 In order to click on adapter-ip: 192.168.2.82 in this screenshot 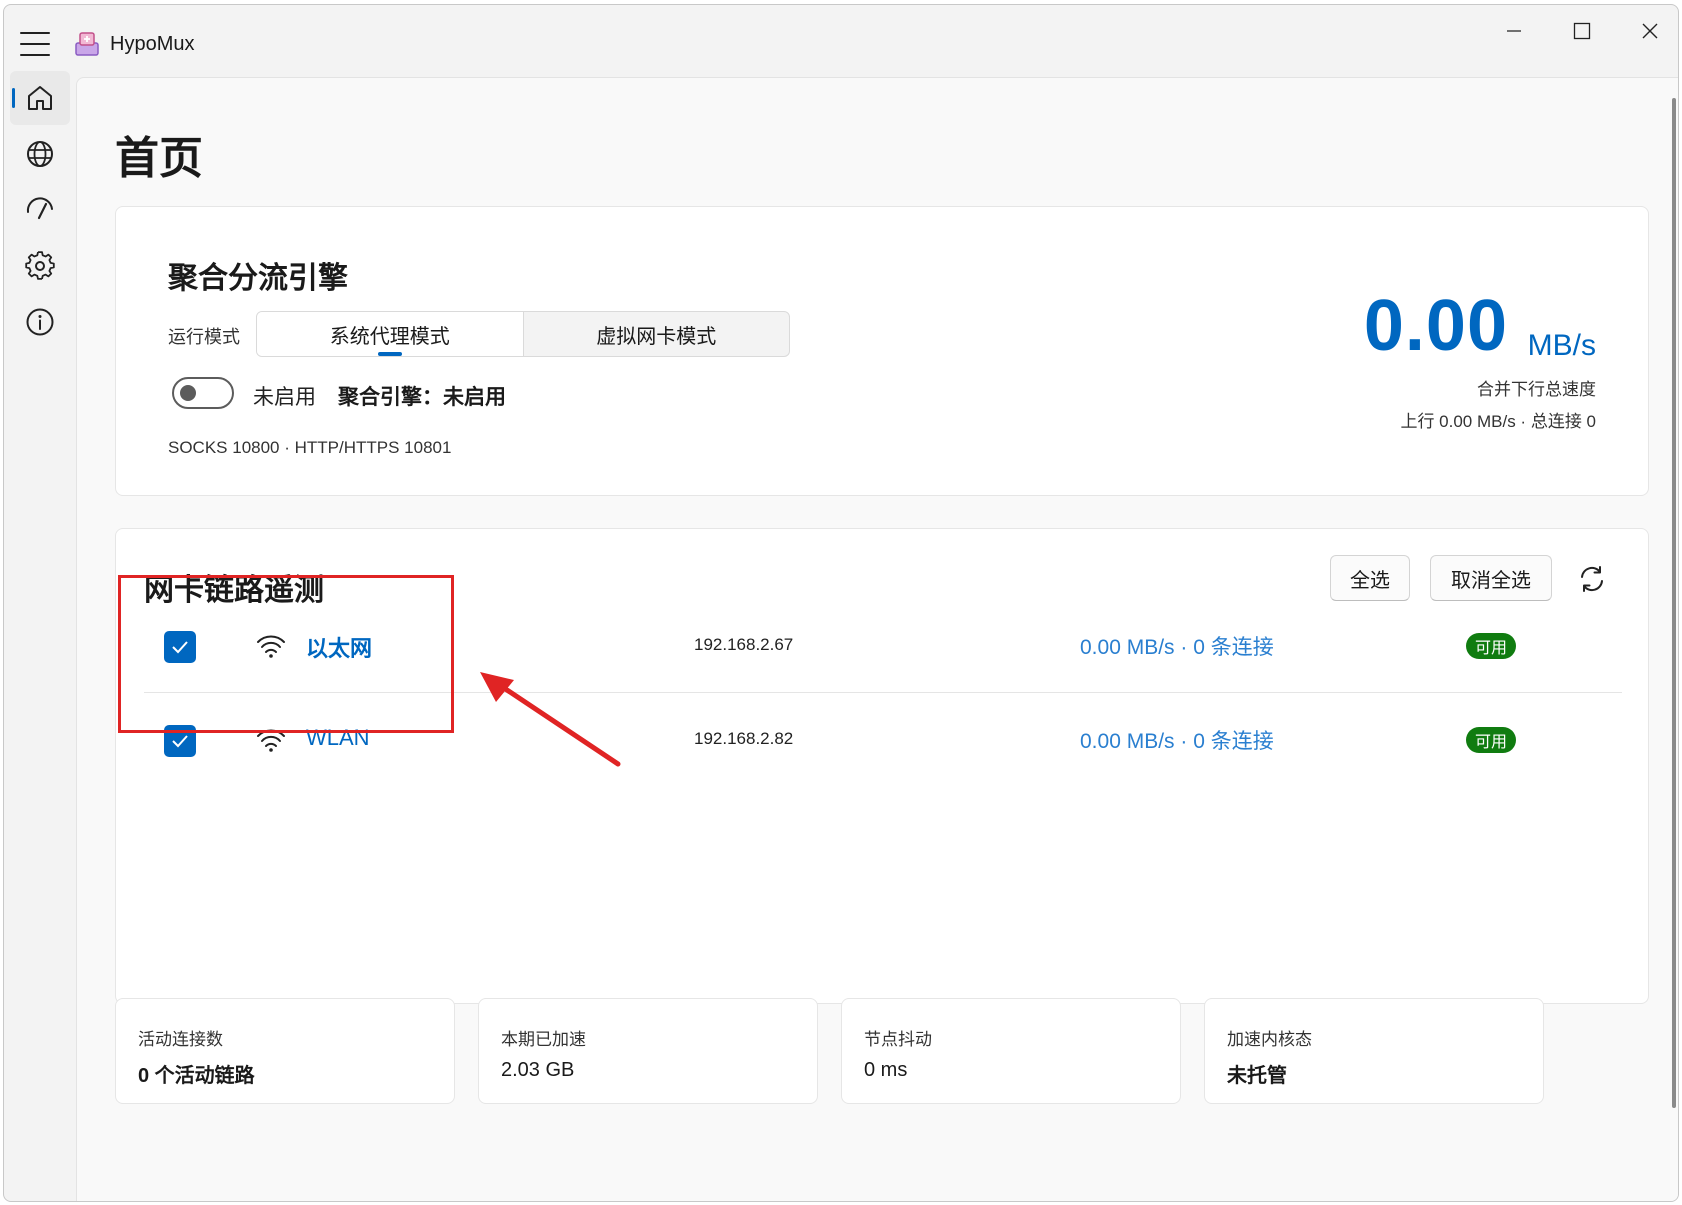, I will do `click(744, 738)`.